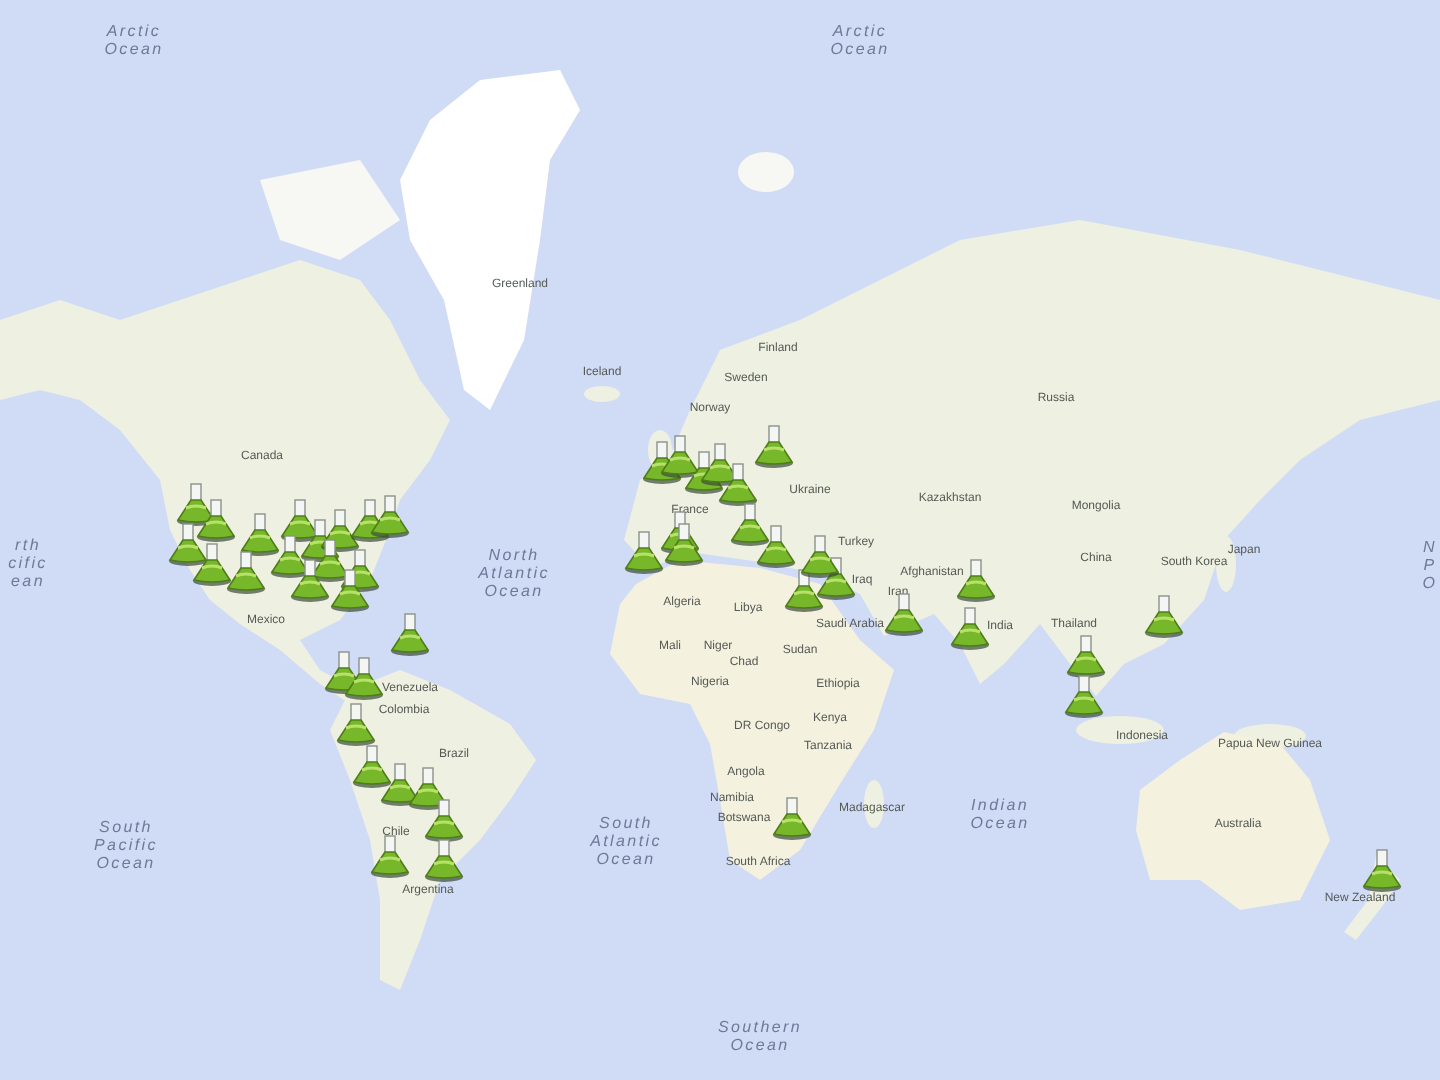 The width and height of the screenshot is (1440, 1080). What do you see at coordinates (626, 842) in the screenshot?
I see `ocean-label: South Atlantic Ocean` at bounding box center [626, 842].